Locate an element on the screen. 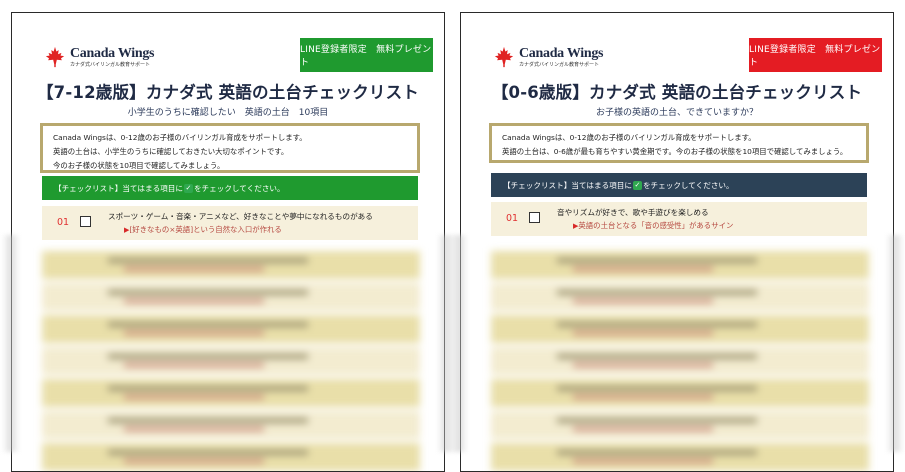 Image resolution: width=905 pixels, height=472 pixels. item-subtext-label: 英語の土台となる「音の感受性」があるサイン is located at coordinates (656, 225).